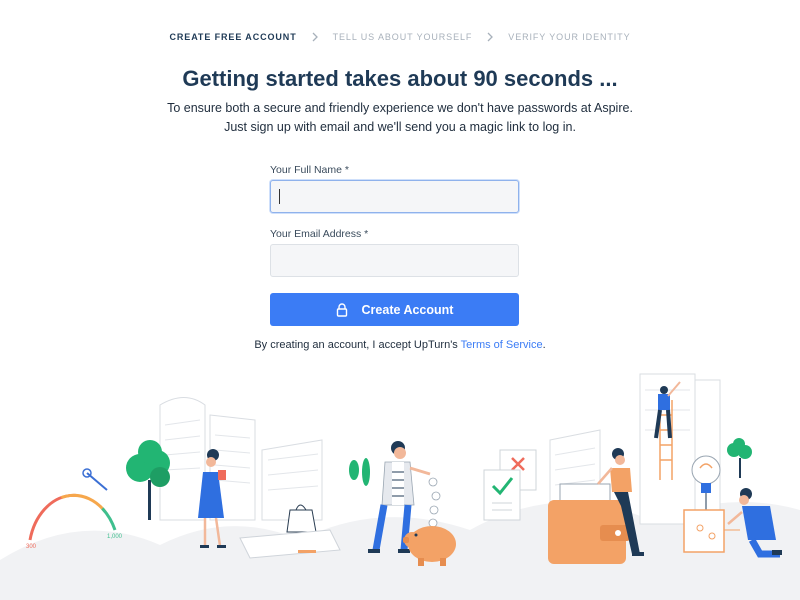 The height and width of the screenshot is (600, 800). I want to click on coin, so click(434, 502).